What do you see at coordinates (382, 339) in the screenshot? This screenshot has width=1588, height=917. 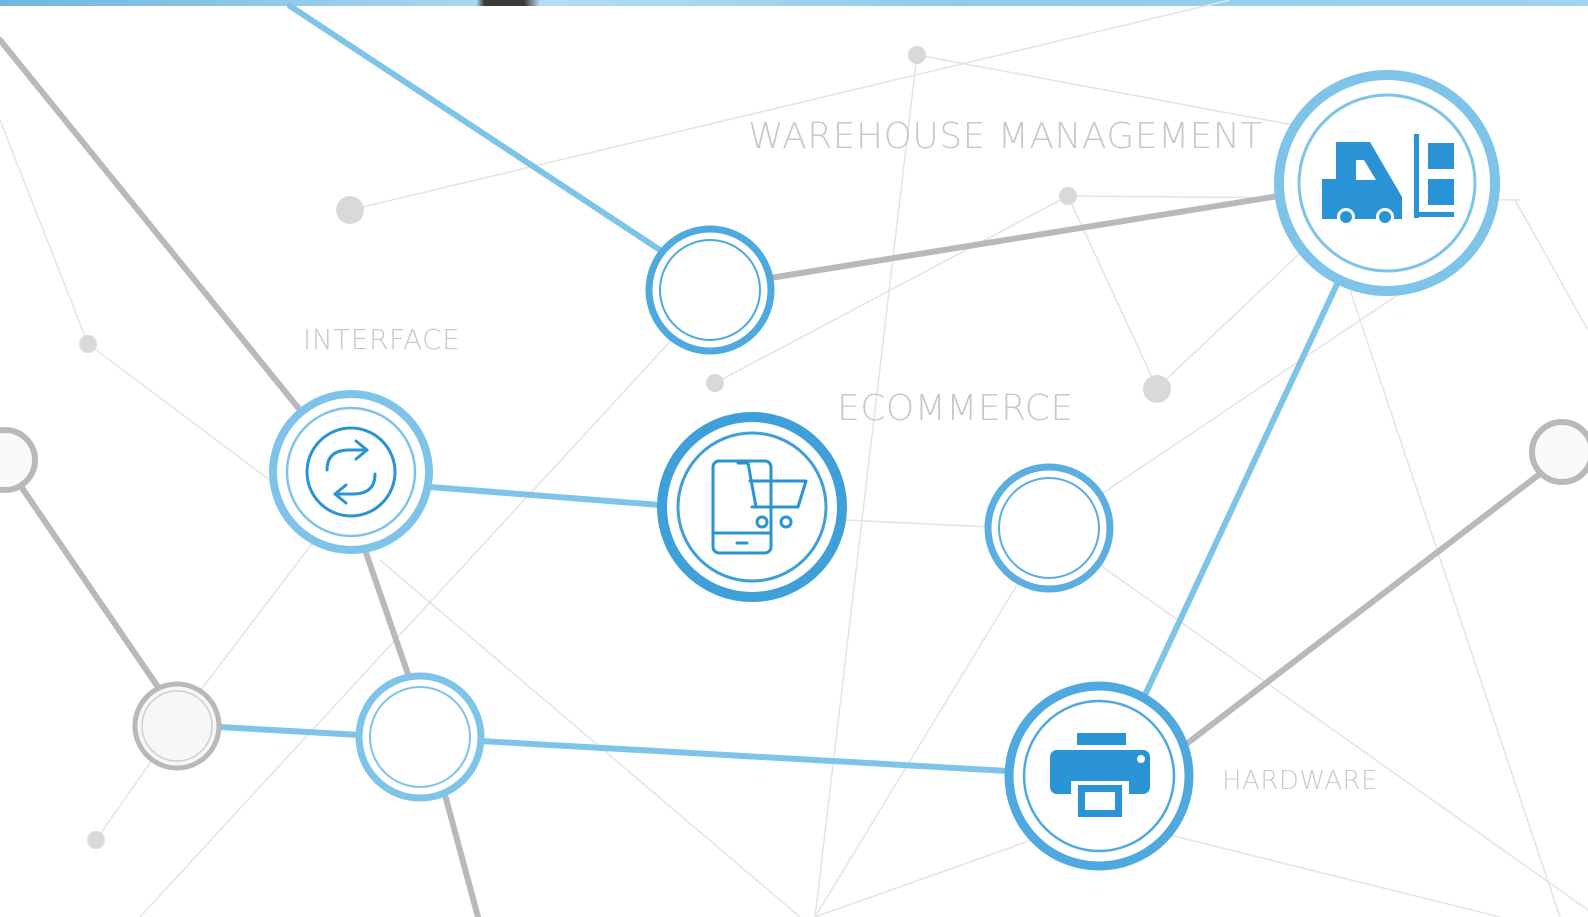 I see `label-interface: INTERFACE` at bounding box center [382, 339].